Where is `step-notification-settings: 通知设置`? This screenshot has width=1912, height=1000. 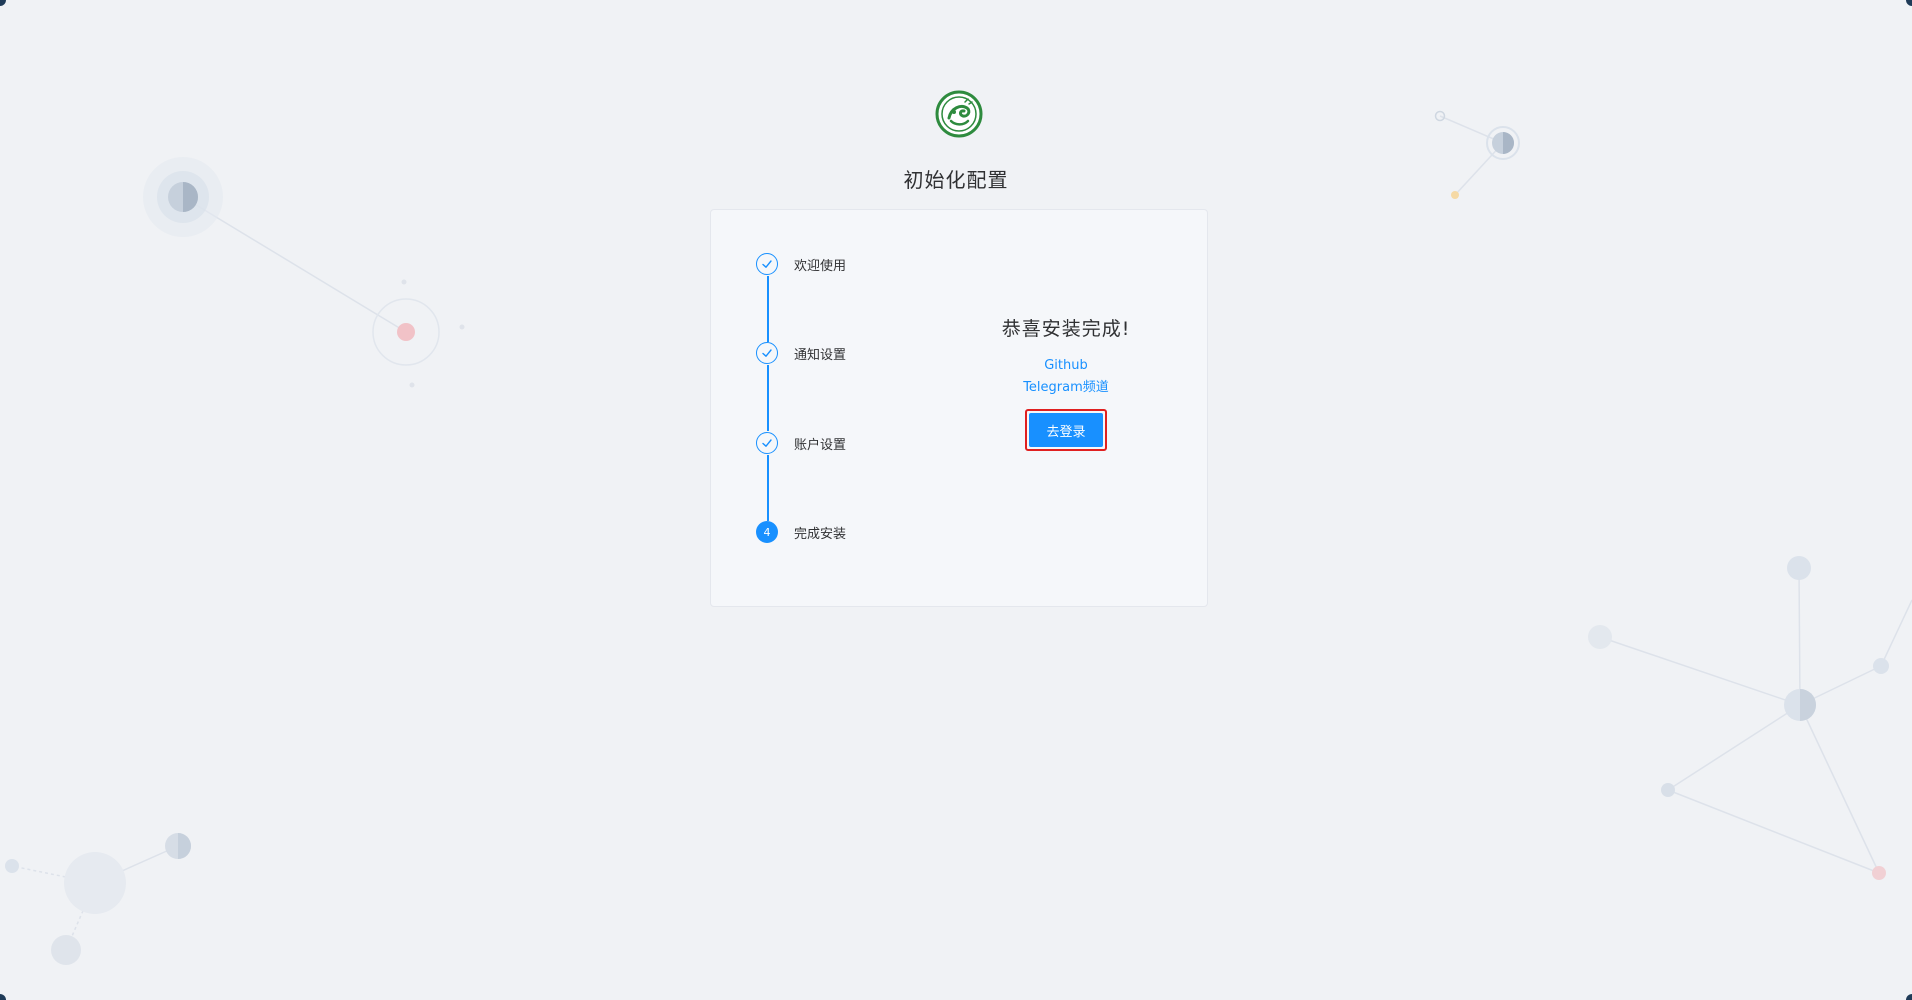 step-notification-settings: 通知设置 is located at coordinates (801, 353).